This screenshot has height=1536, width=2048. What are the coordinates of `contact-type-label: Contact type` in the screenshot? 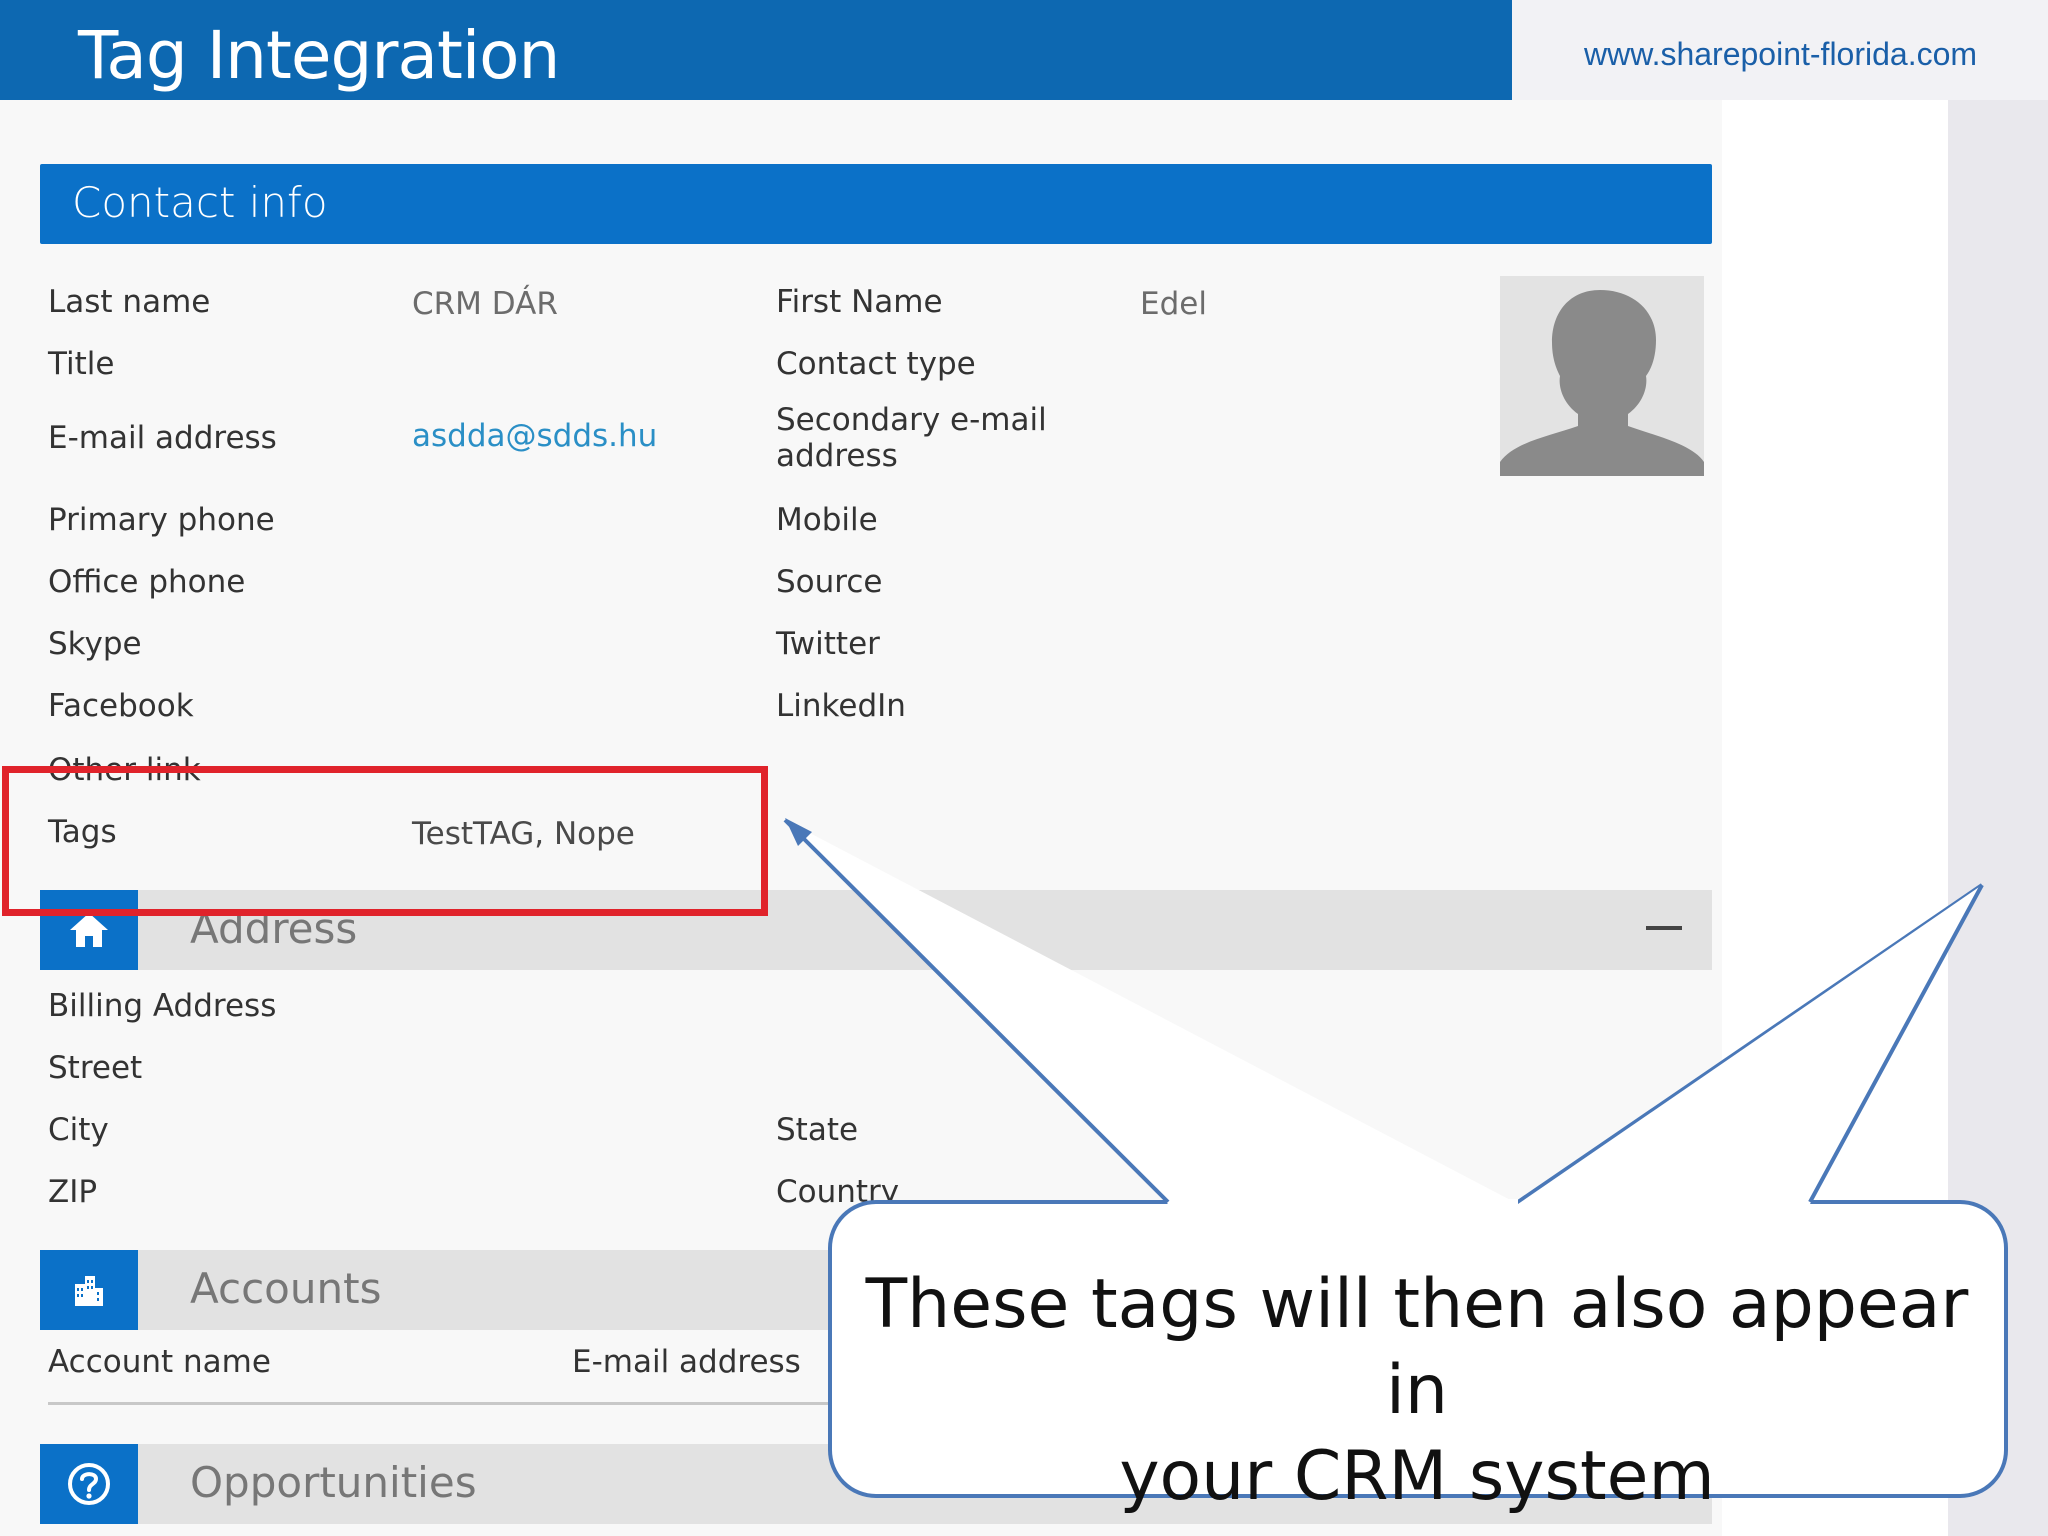 It's located at (876, 364).